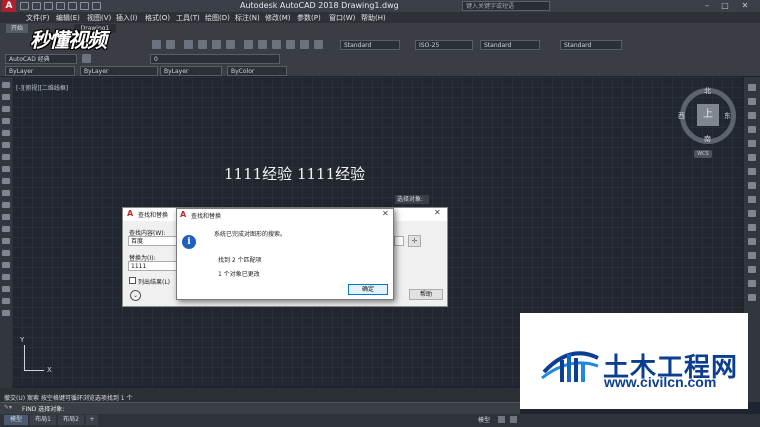 This screenshot has height=427, width=760. I want to click on dim-style-combo: ISO-25, so click(444, 45).